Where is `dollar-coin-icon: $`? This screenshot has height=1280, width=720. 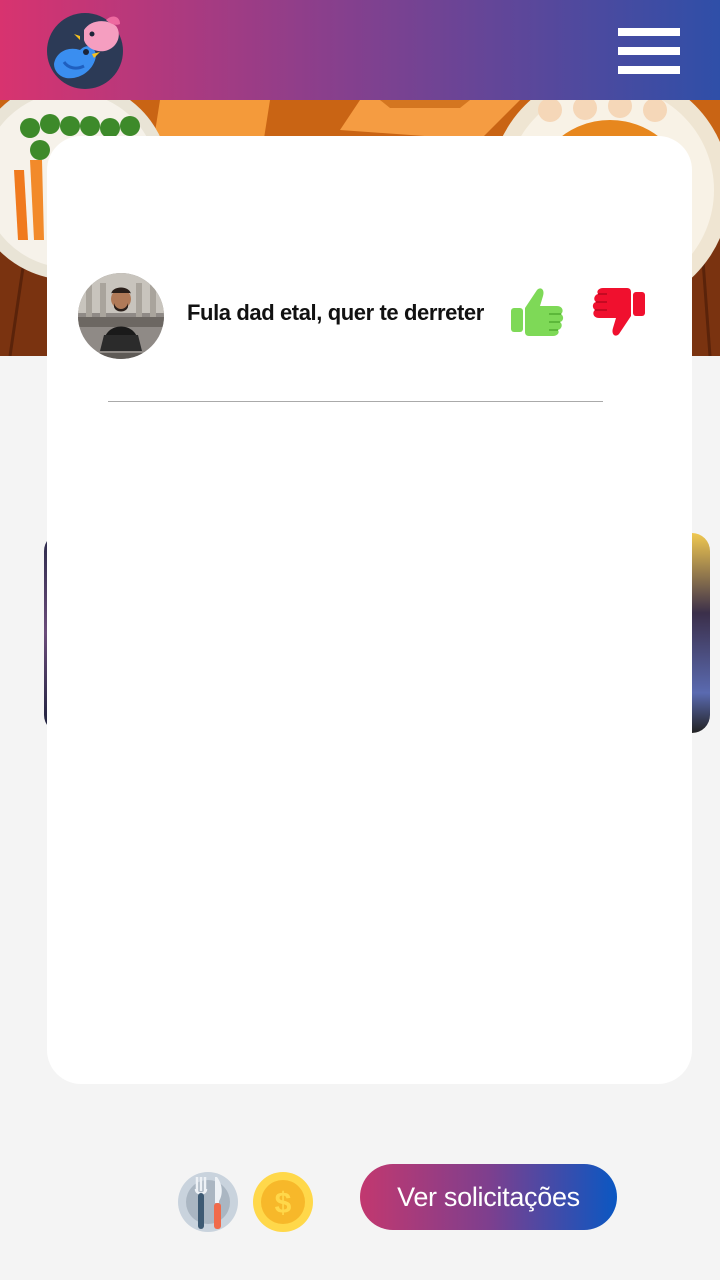
dollar-coin-icon: $ is located at coordinates (283, 1202).